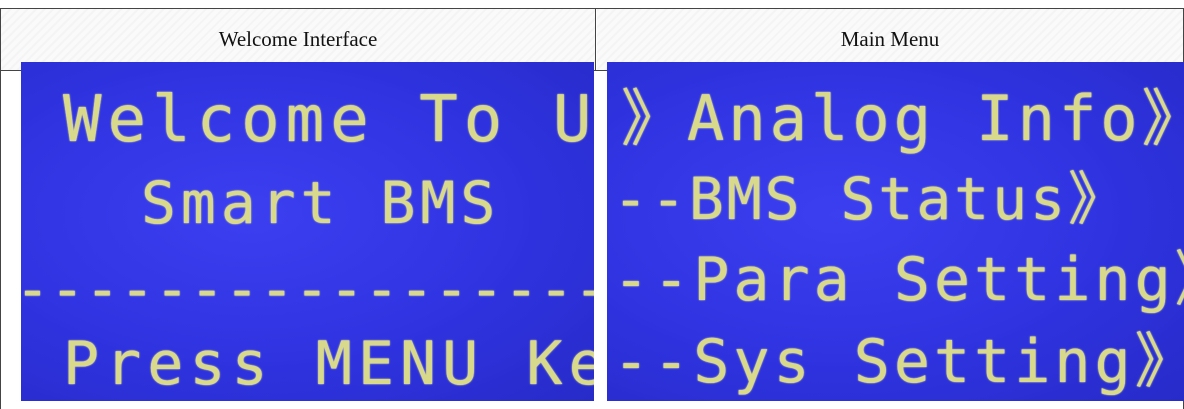 Image resolution: width=1184 pixels, height=409 pixels. I want to click on main-menu-header: Main Menu, so click(890, 39).